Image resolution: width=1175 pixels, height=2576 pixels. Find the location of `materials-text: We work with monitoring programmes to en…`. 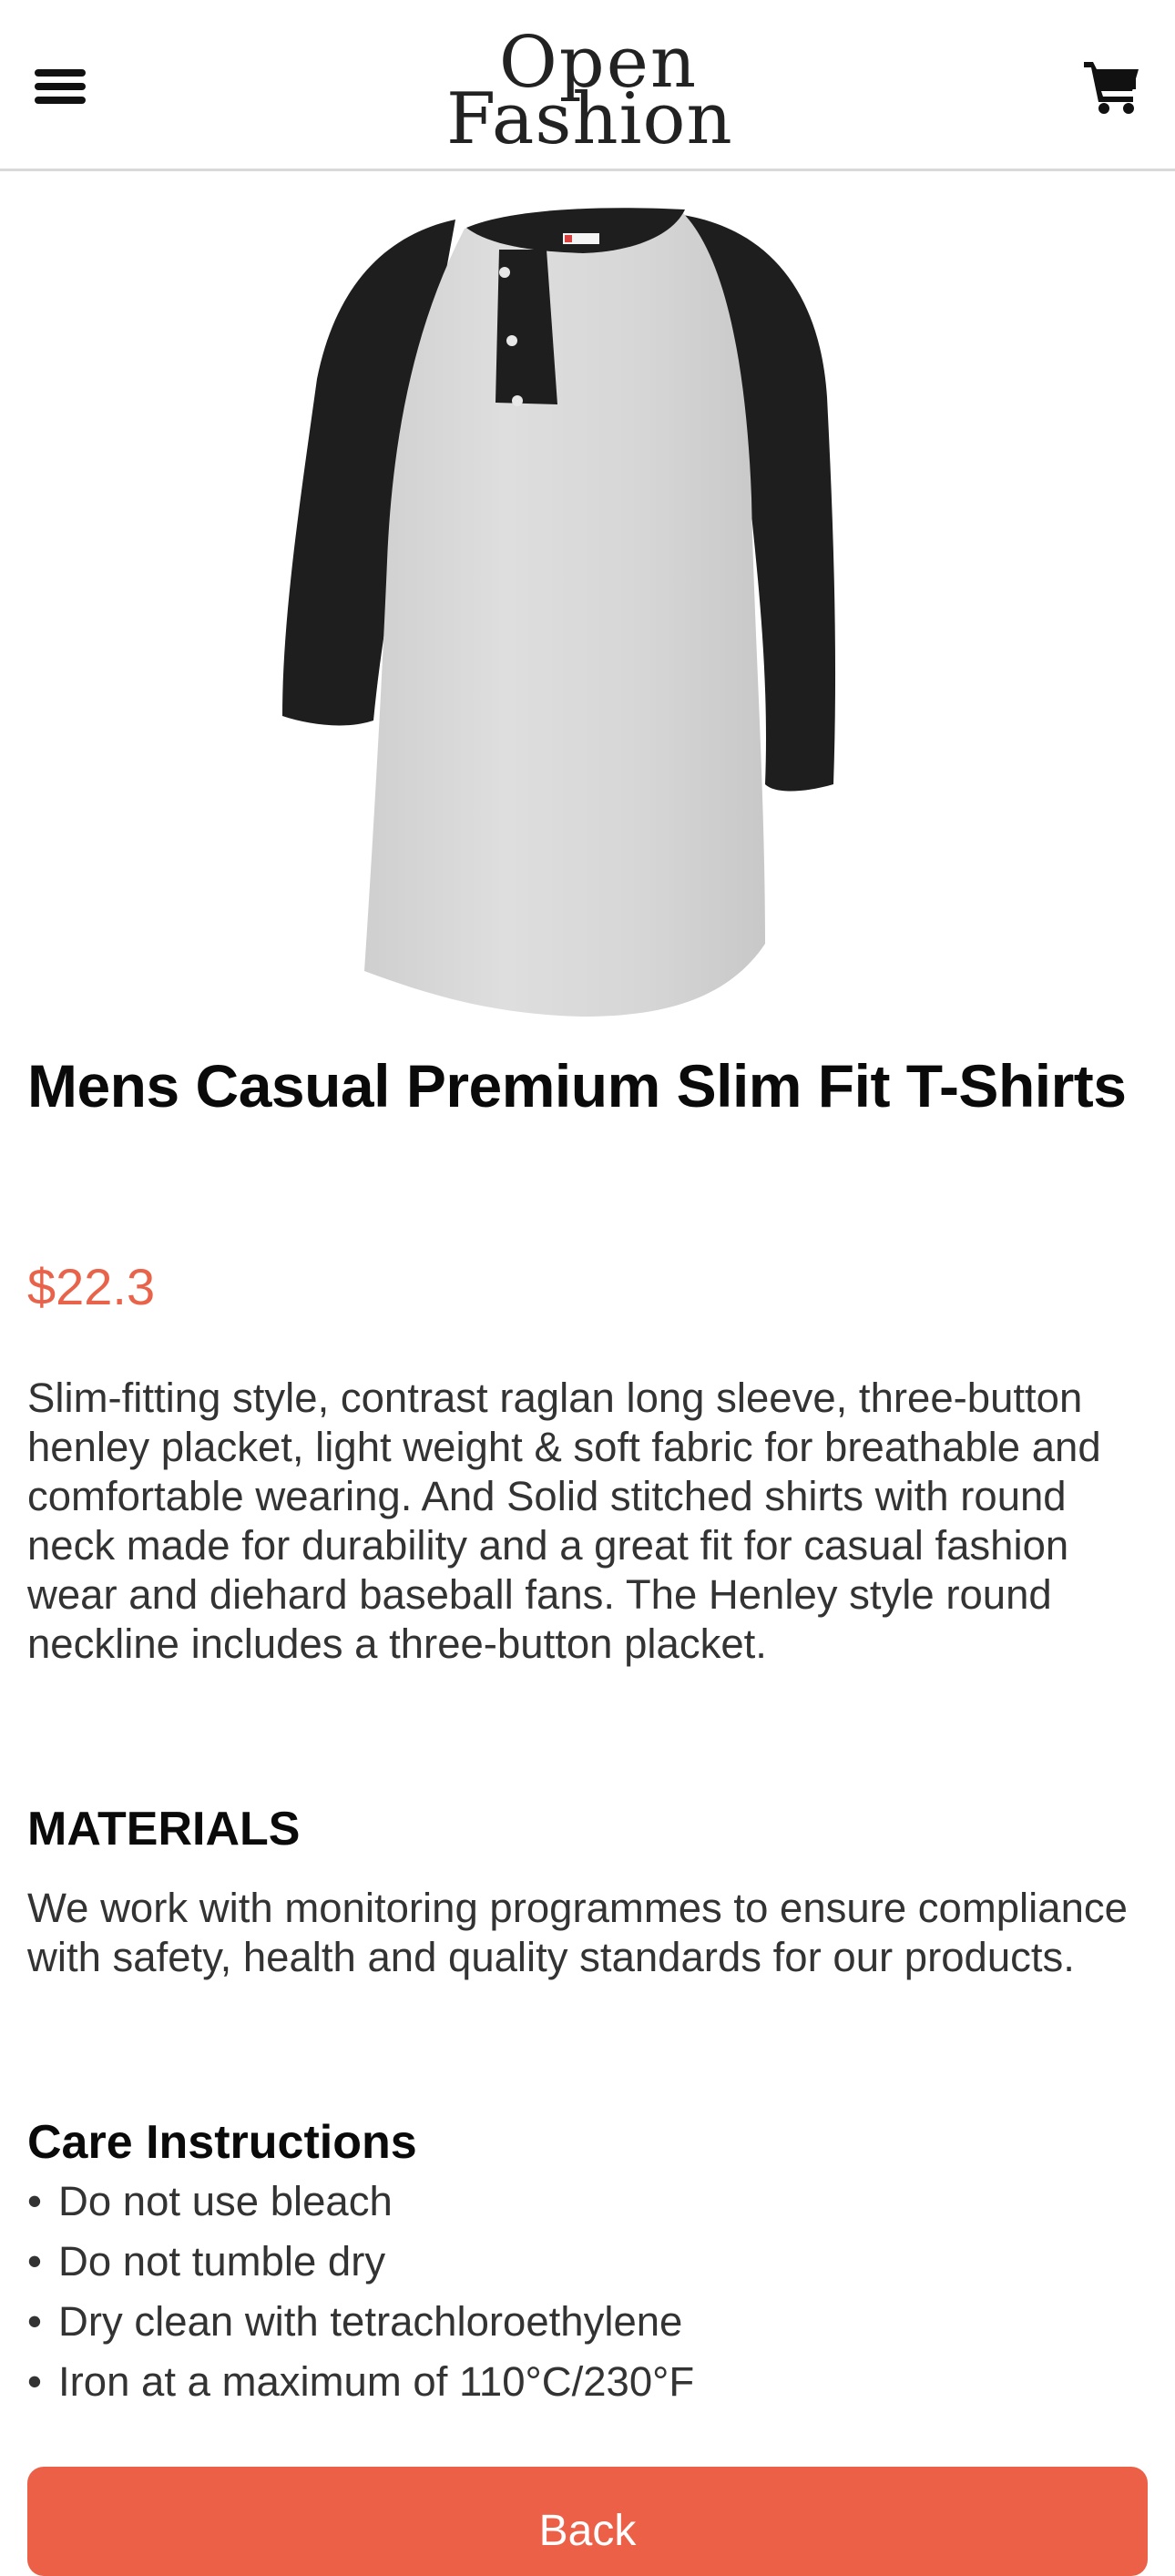

materials-text: We work with monitoring programmes to en… is located at coordinates (577, 1932).